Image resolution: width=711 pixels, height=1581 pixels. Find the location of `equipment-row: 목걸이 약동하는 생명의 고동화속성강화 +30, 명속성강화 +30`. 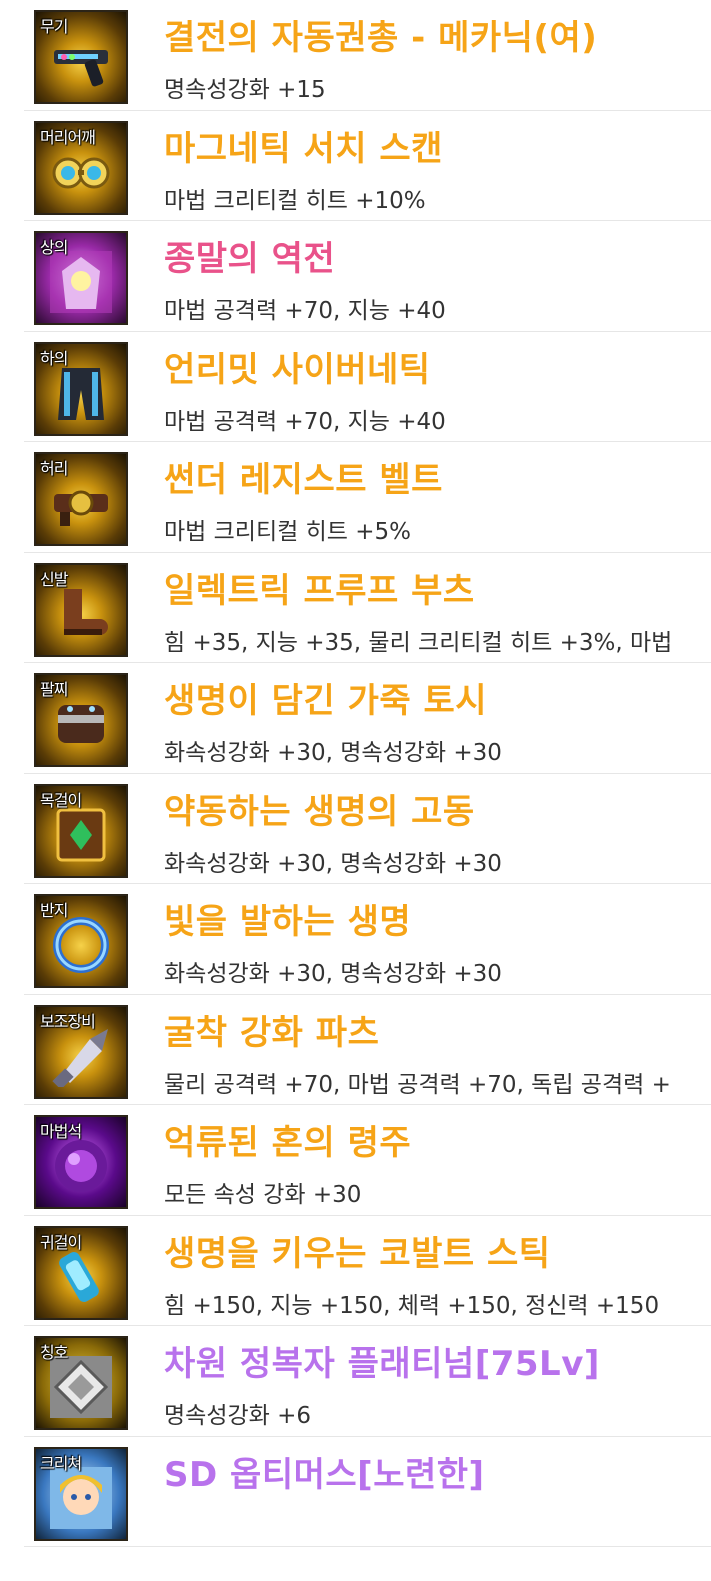

equipment-row: 목걸이 약동하는 생명의 고동화속성강화 +30, 명속성강화 +30 is located at coordinates (367, 829).